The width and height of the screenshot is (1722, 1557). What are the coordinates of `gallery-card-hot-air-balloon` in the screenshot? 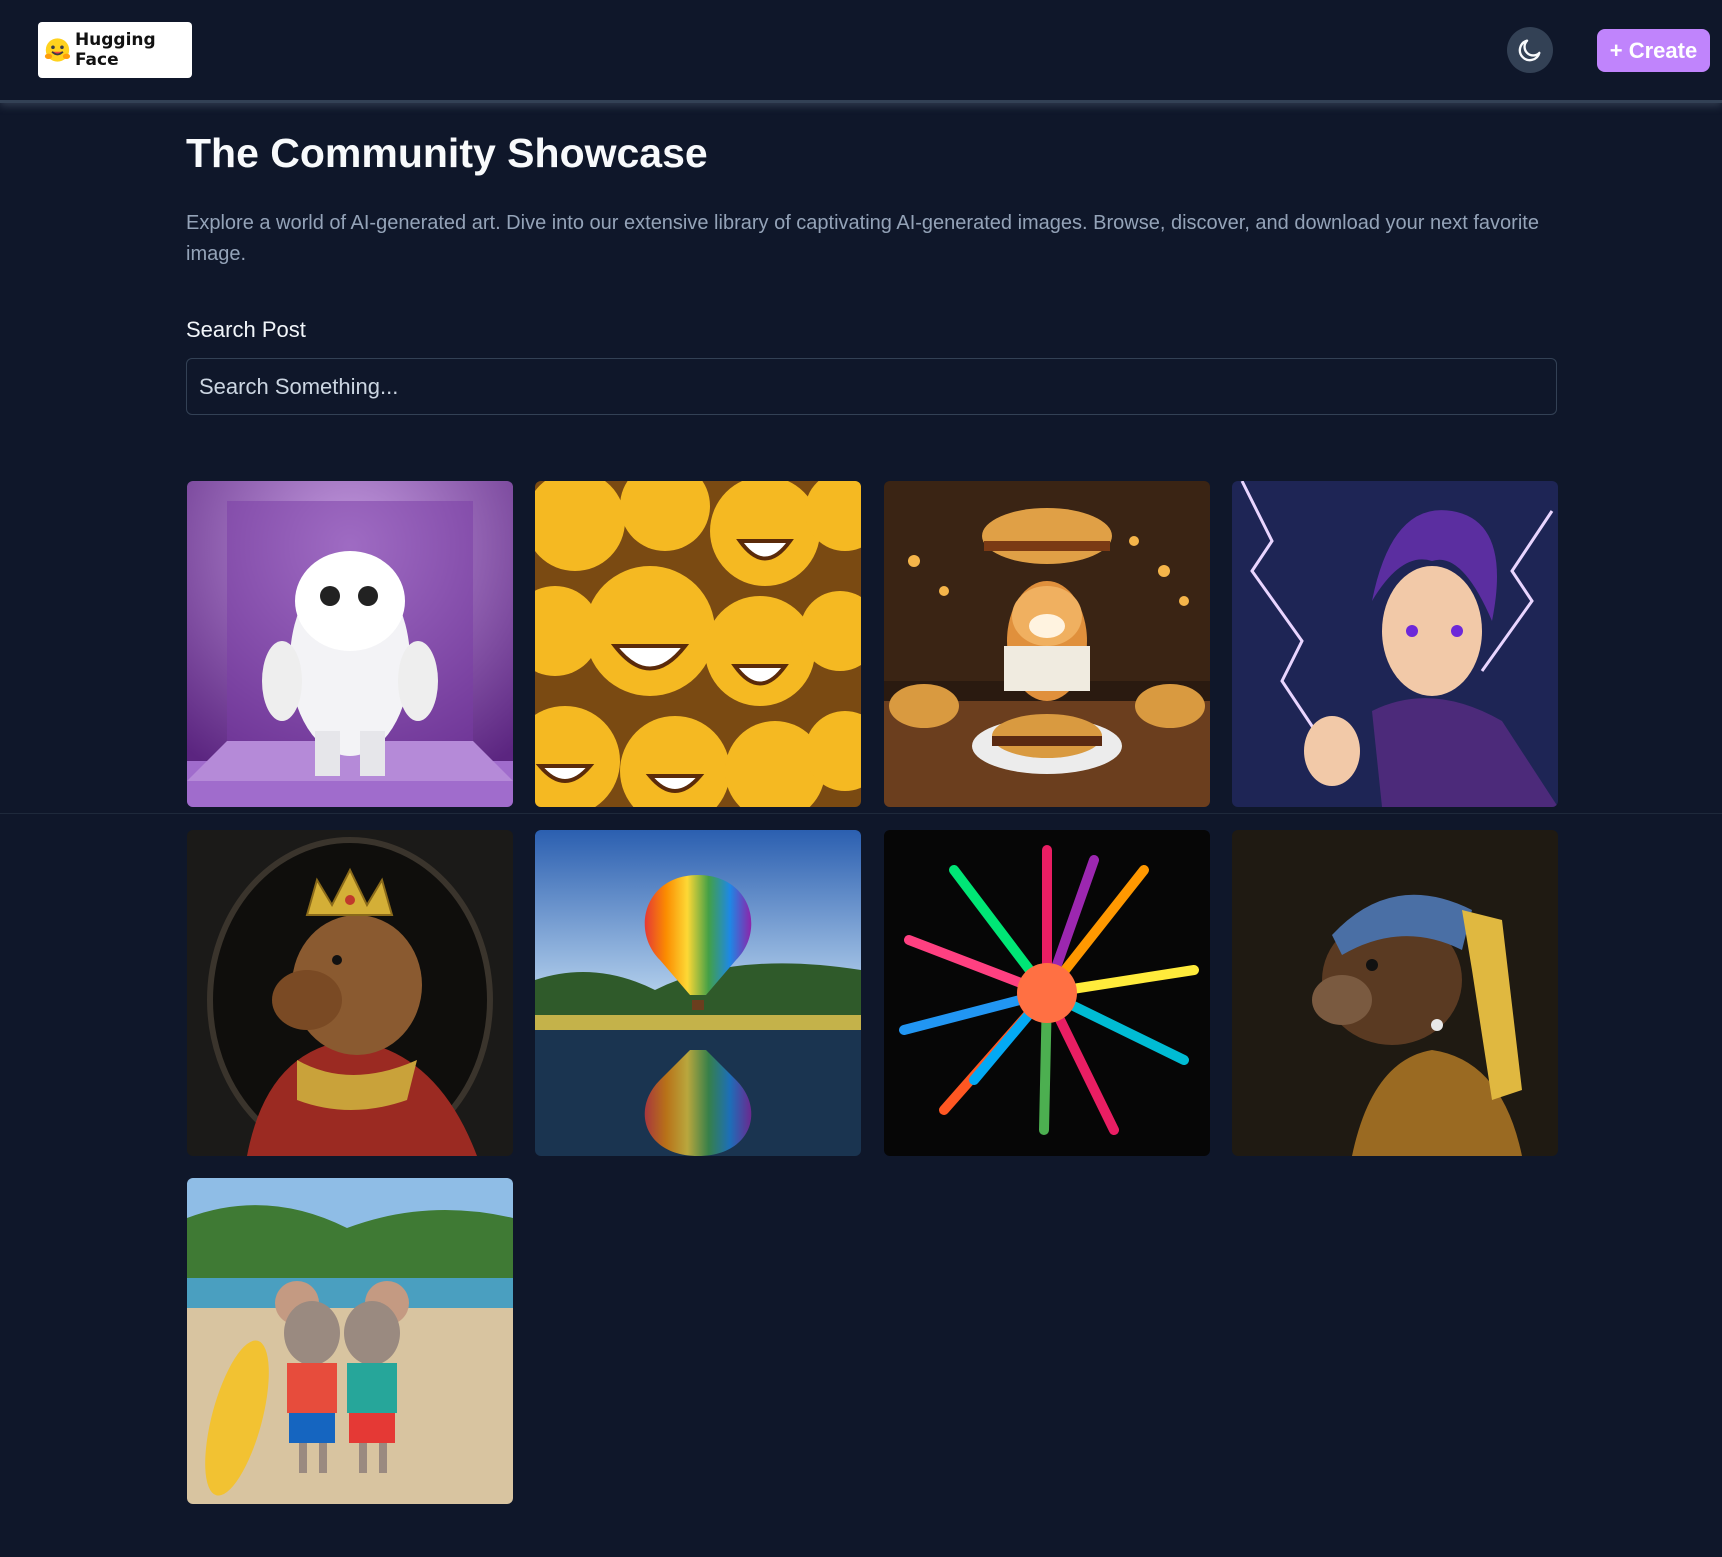 It's located at (698, 993).